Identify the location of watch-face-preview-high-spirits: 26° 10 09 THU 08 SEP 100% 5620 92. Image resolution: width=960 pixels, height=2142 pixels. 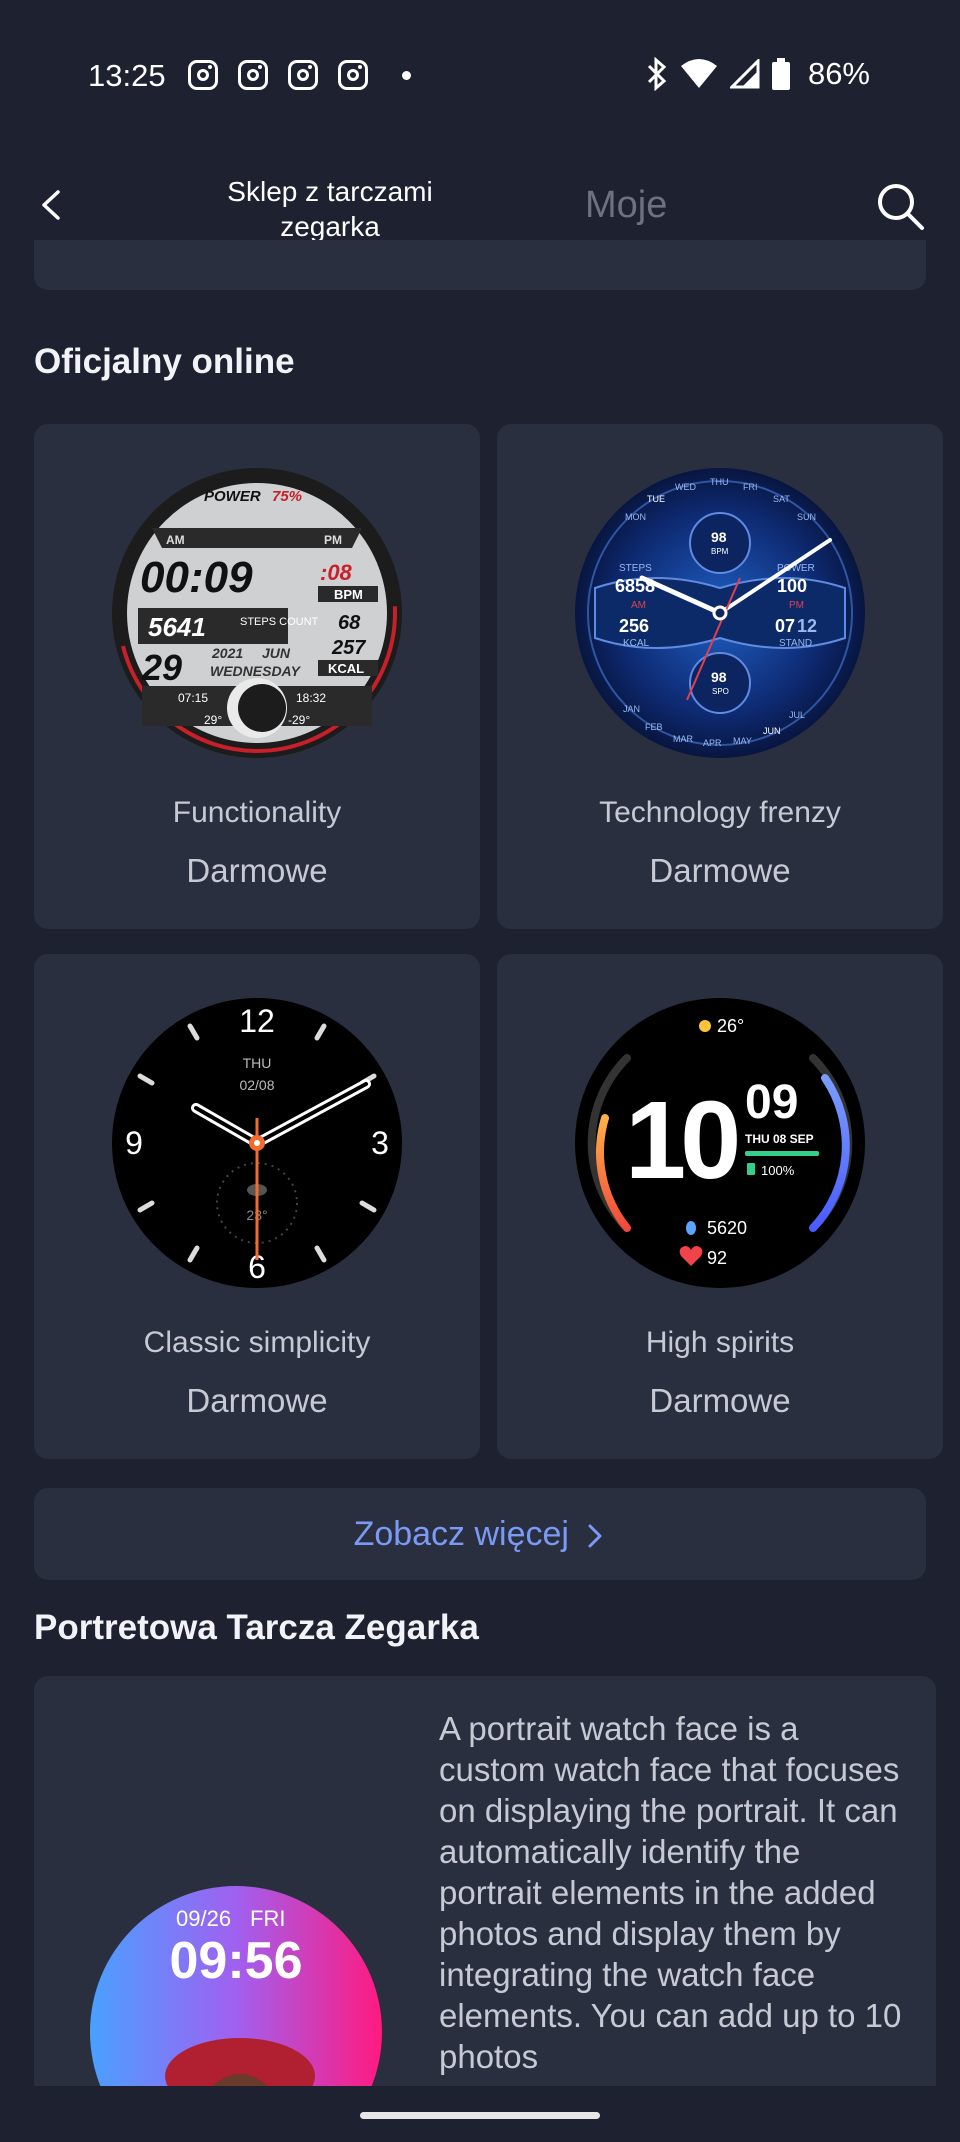
(720, 1143).